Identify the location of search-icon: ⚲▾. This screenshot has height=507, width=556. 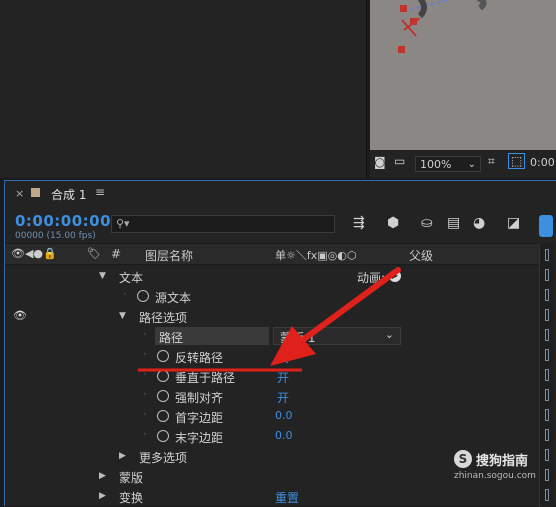
(123, 223).